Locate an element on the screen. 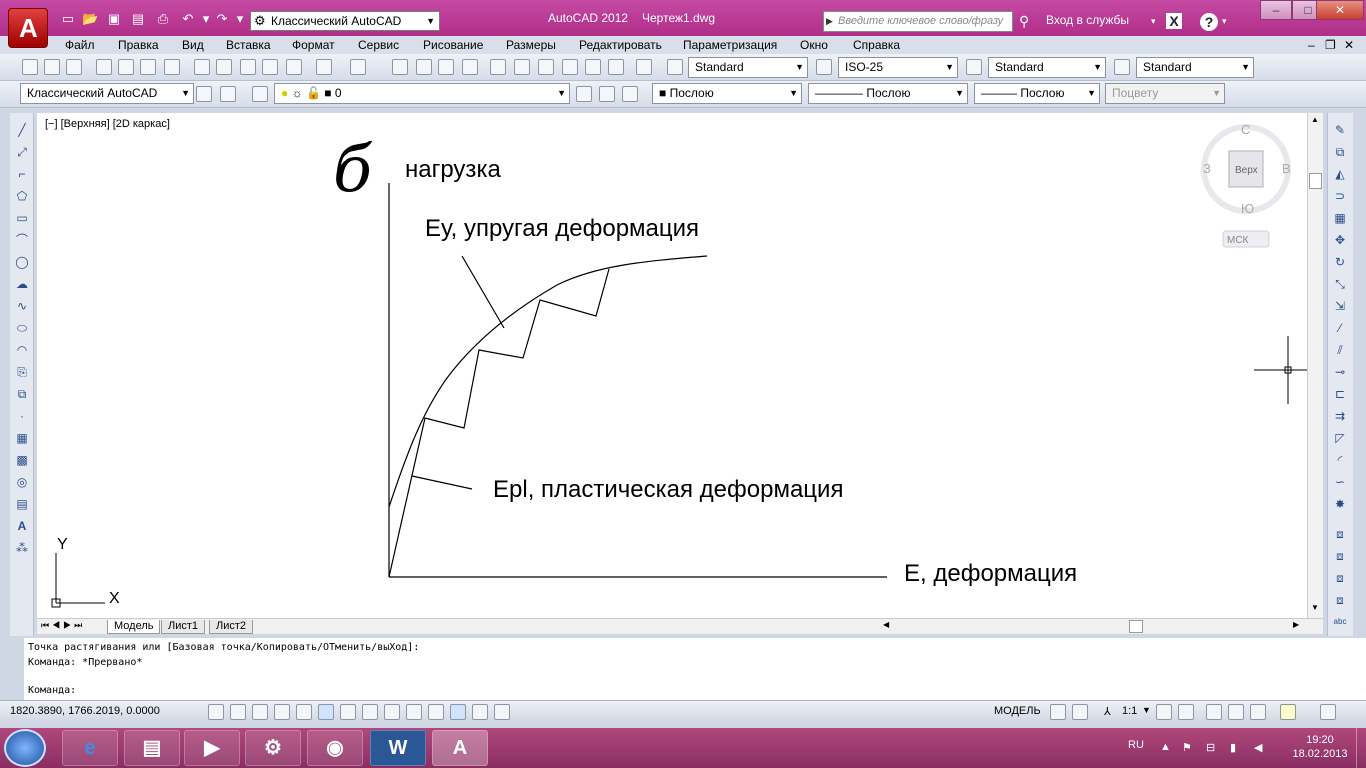 This screenshot has width=1366, height=768. save-icon: ▣ is located at coordinates (114, 19).